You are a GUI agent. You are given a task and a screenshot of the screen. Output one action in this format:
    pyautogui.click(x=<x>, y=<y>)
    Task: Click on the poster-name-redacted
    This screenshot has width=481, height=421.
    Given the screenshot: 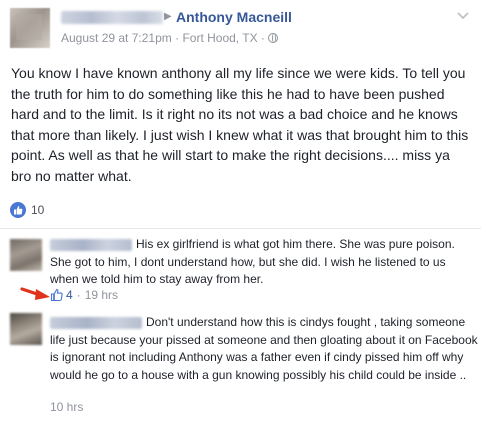 What is the action you would take?
    pyautogui.click(x=112, y=17)
    